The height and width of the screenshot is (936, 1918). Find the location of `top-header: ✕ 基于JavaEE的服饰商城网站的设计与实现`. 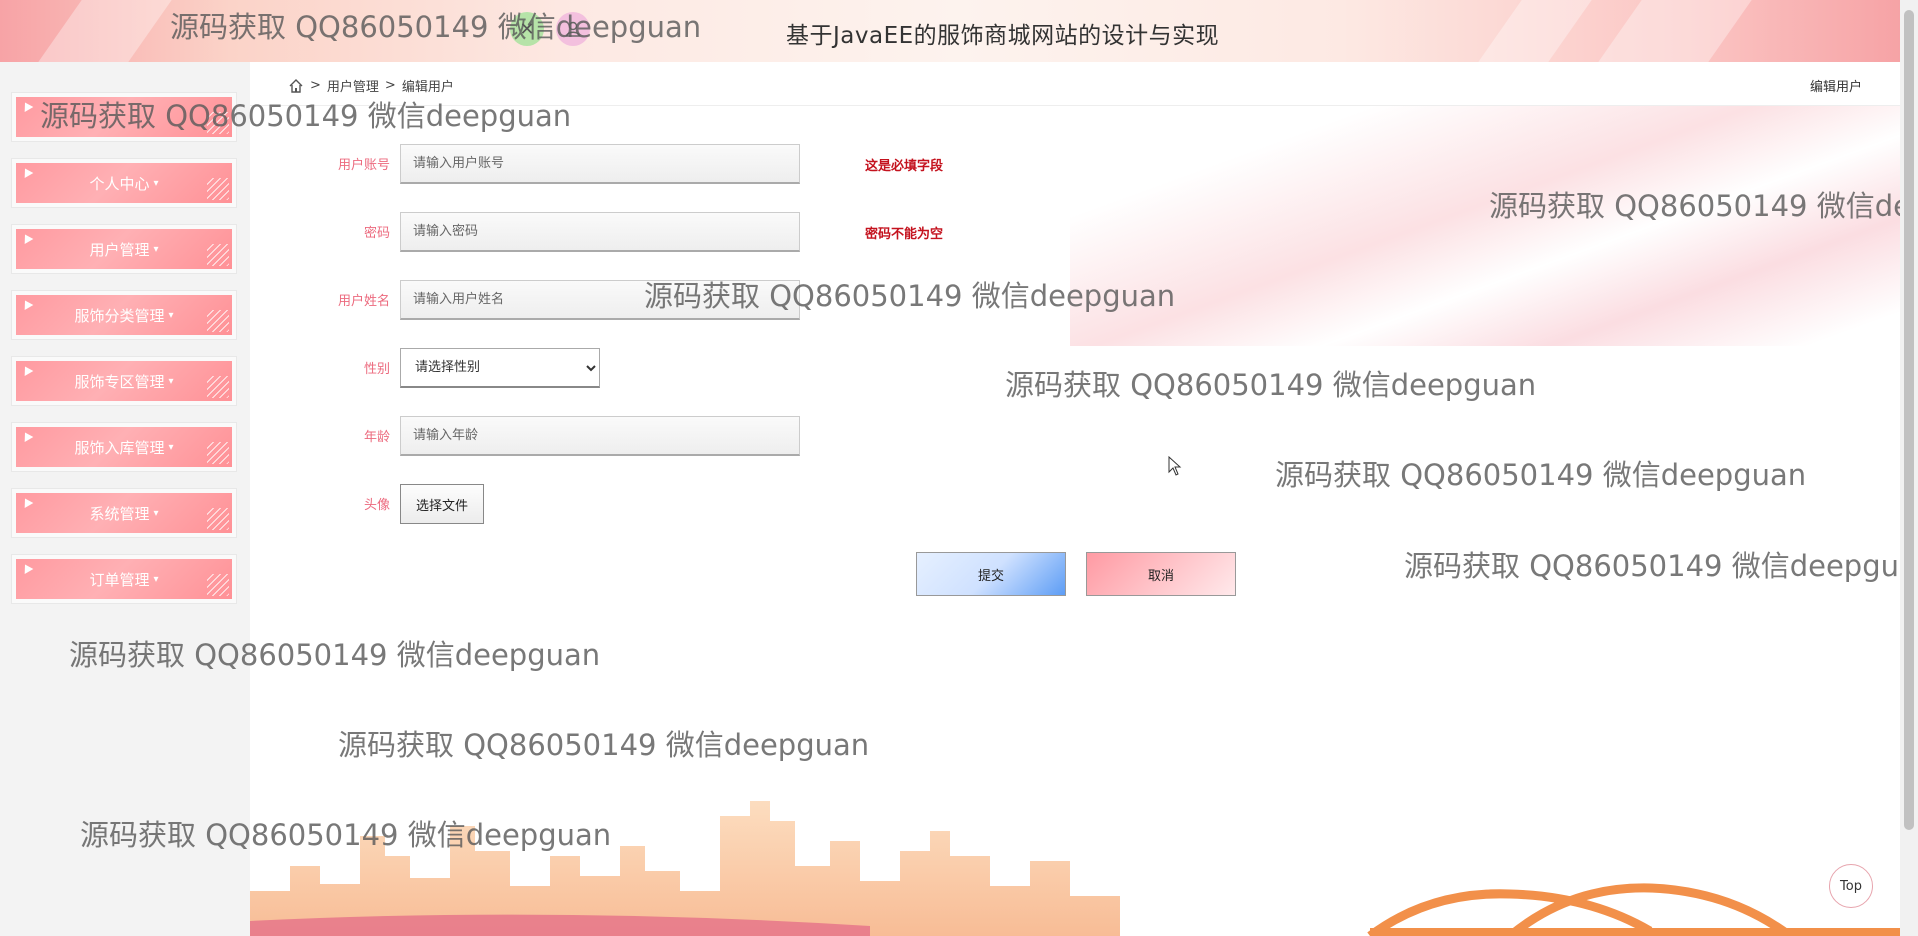

top-header: ✕ 基于JavaEE的服饰商城网站的设计与实现 is located at coordinates (959, 31).